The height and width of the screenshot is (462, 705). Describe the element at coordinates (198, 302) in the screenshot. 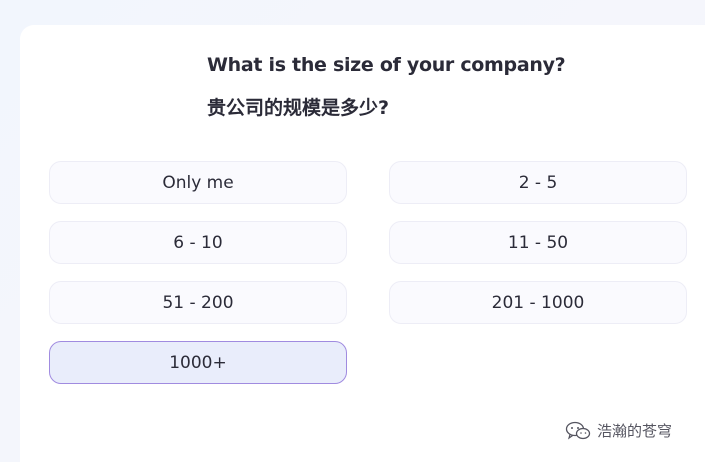

I see `option-51-200: 51 - 200` at that location.